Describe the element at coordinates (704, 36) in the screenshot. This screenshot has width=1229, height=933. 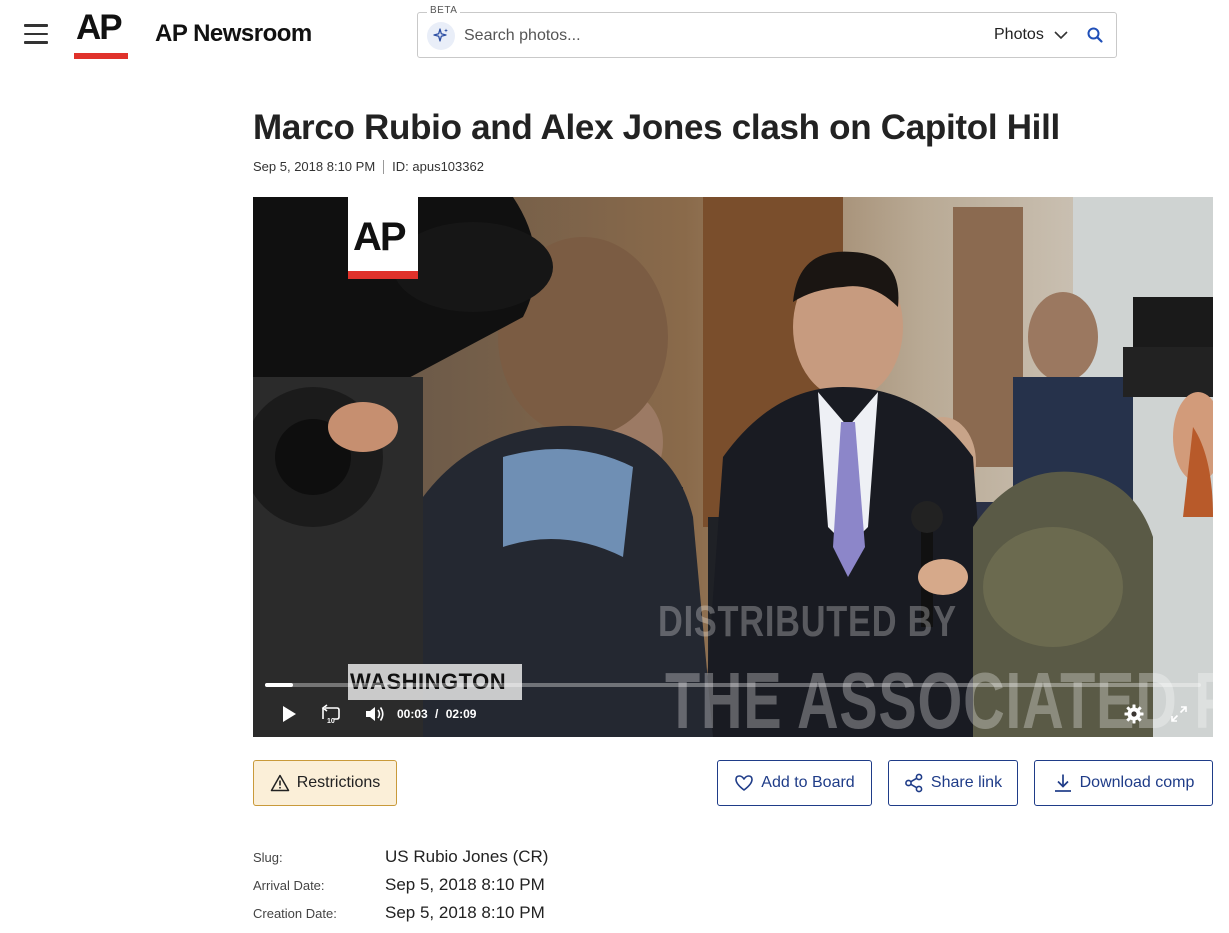
I see `search-input` at that location.